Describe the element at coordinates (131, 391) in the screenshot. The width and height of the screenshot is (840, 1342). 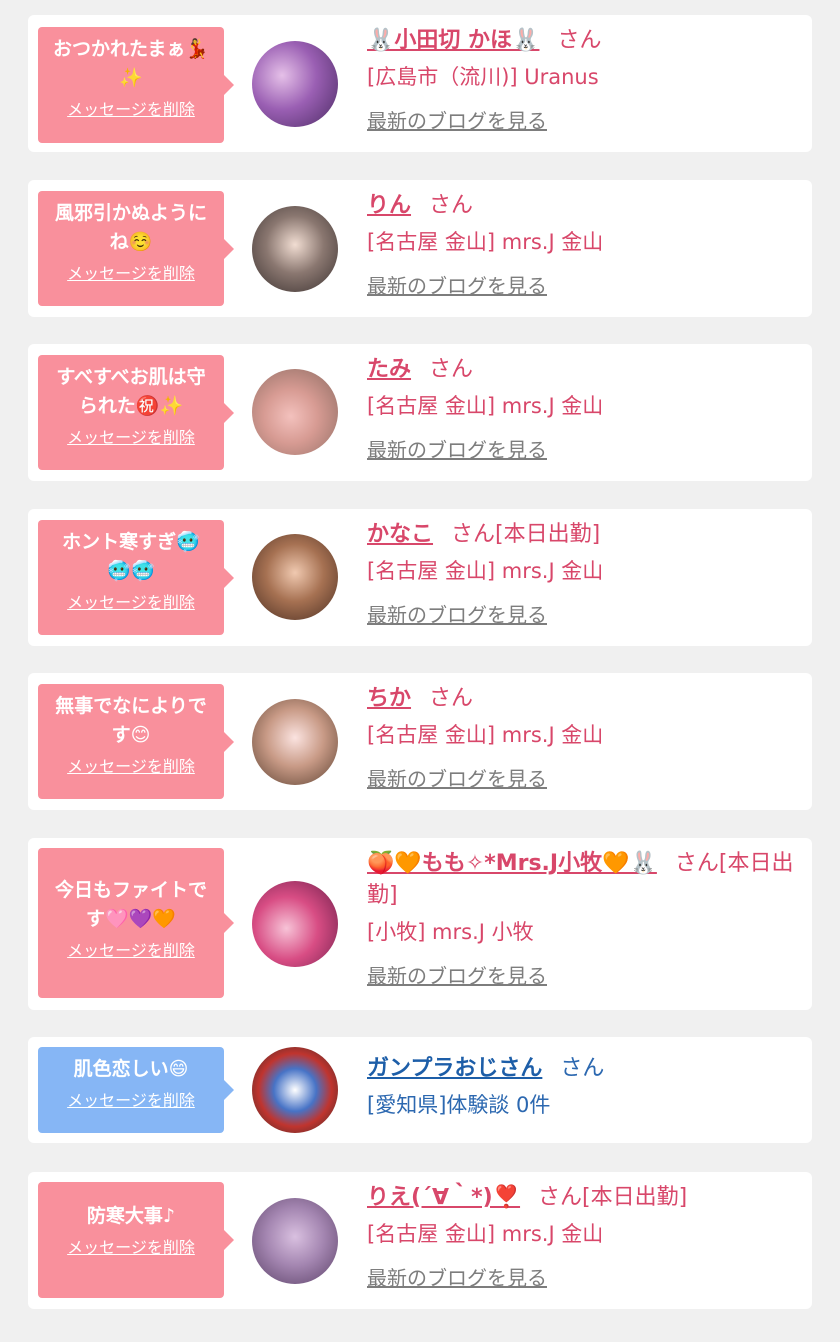
I see `message-text: すべすべお肌は守 られた㊗️✨` at that location.